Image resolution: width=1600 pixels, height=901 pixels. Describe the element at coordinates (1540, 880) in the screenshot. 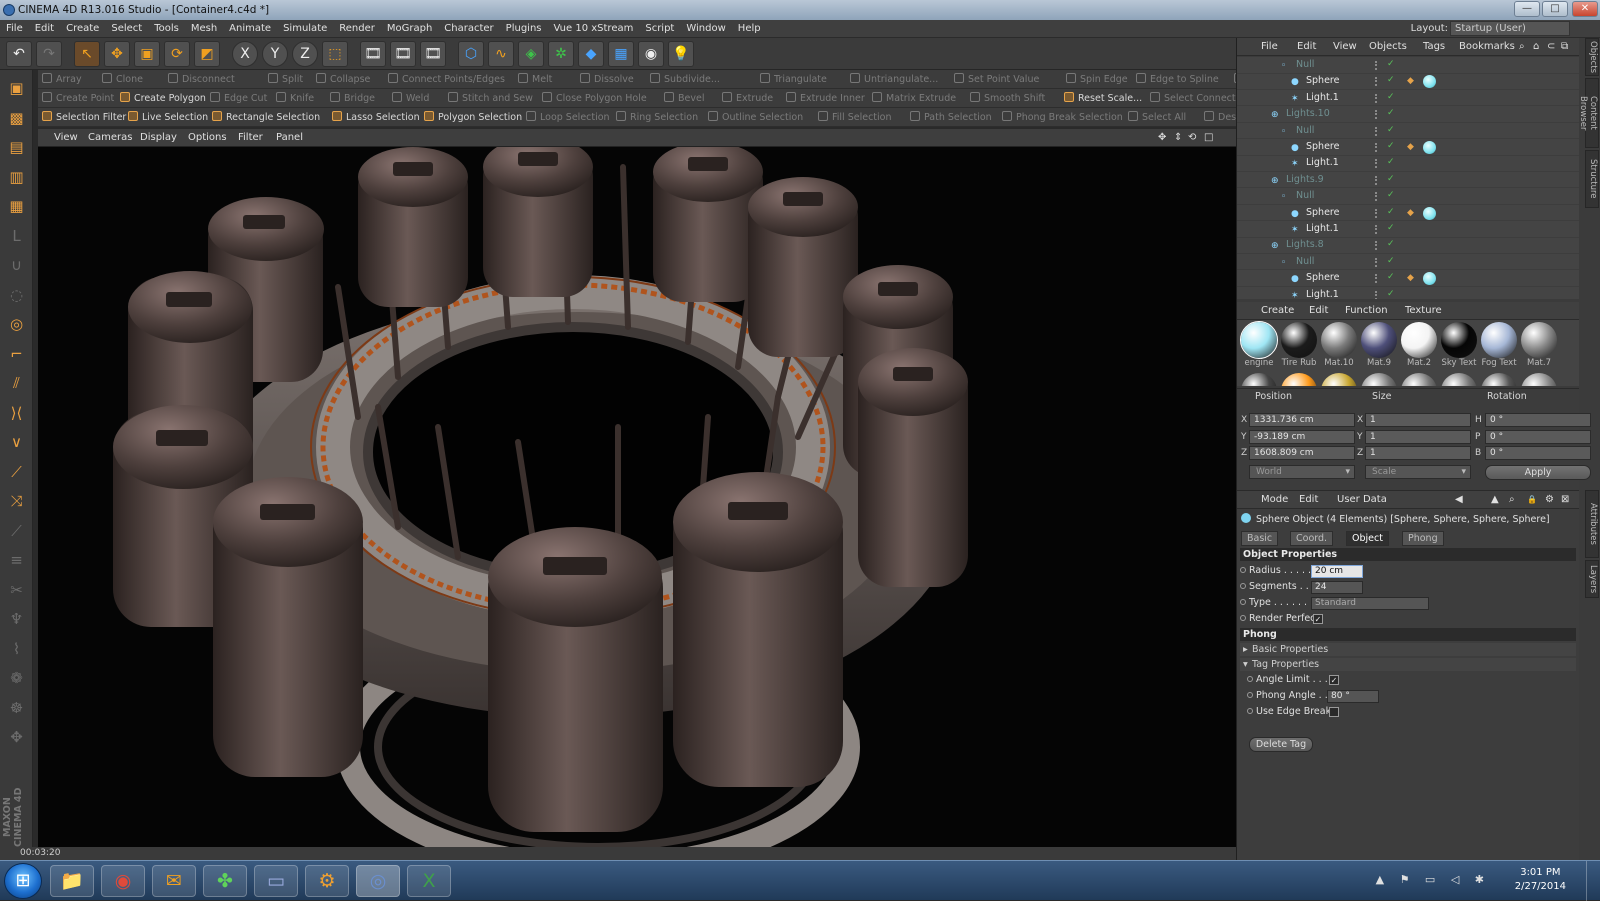

I see `clock: 3:01 PM 2/27/2014` at that location.